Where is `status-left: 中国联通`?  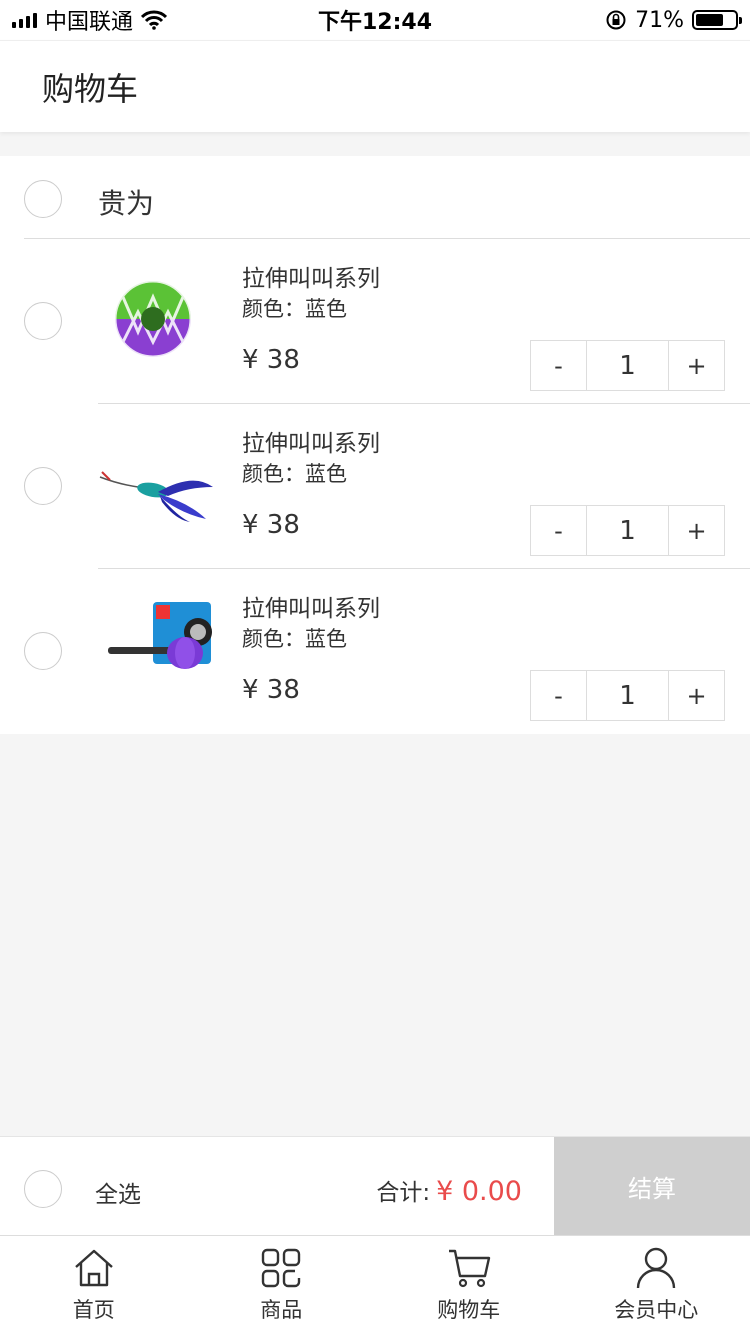 status-left: 中国联通 is located at coordinates (90, 20).